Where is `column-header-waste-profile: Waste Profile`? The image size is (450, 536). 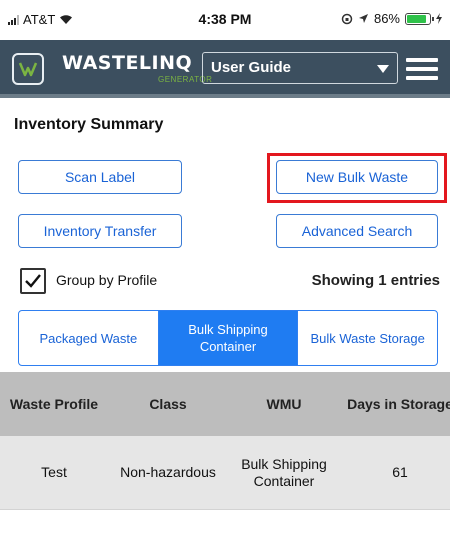 column-header-waste-profile: Waste Profile is located at coordinates (54, 404).